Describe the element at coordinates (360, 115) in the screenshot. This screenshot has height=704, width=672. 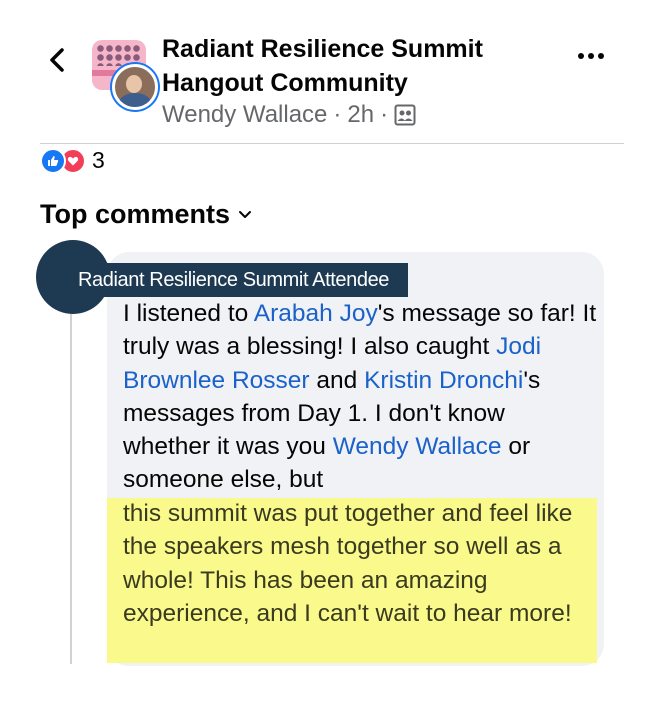
I see `post-time: 2h` at that location.